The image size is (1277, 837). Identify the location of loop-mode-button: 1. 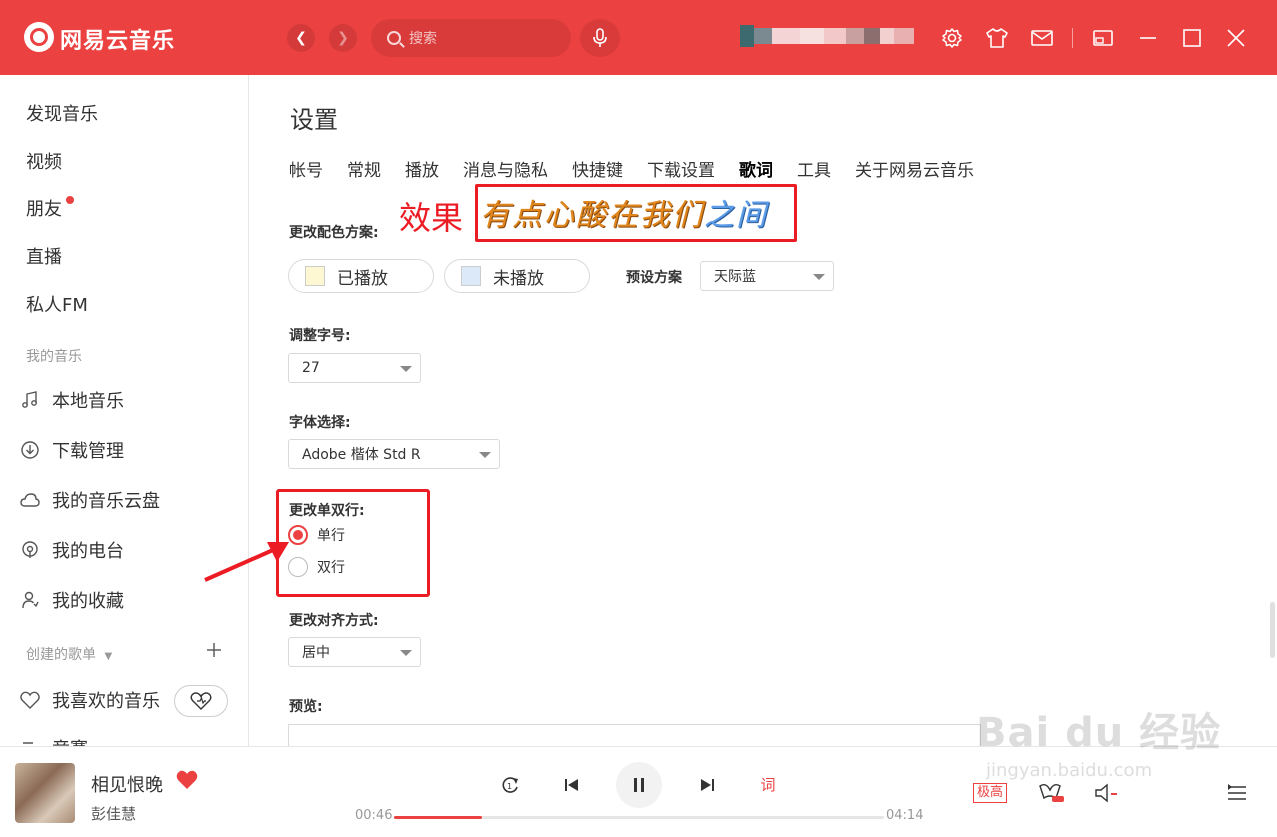
(510, 785).